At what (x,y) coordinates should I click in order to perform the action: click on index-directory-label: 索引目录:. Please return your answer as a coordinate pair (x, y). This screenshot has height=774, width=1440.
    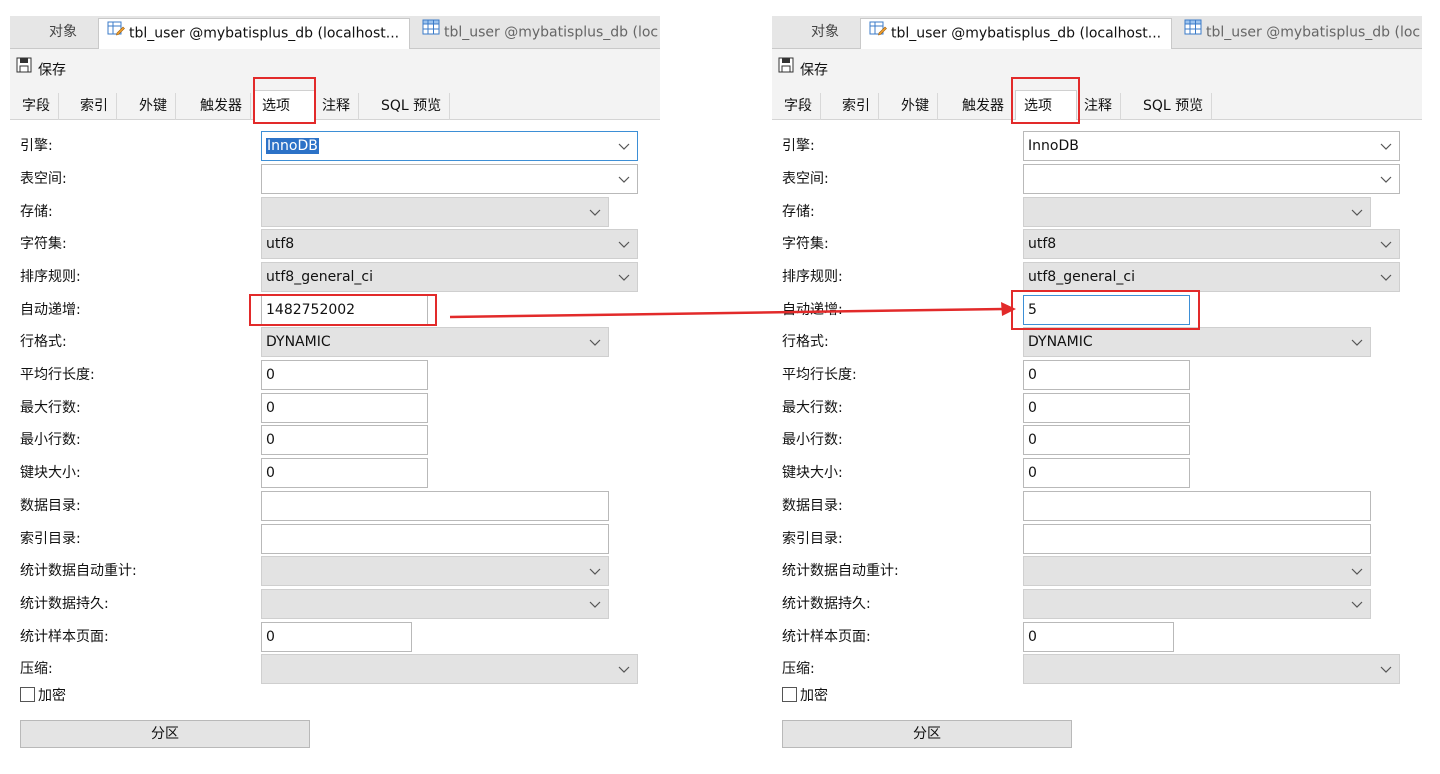
    Looking at the image, I should click on (50, 539).